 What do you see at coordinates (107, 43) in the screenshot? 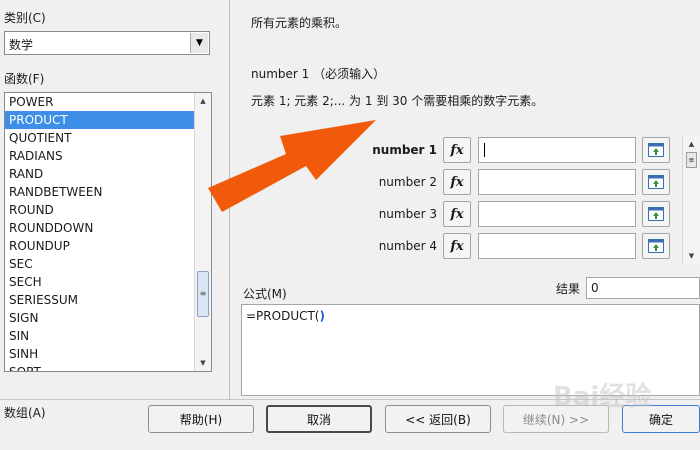
I see `category-select: 数学 ▼` at bounding box center [107, 43].